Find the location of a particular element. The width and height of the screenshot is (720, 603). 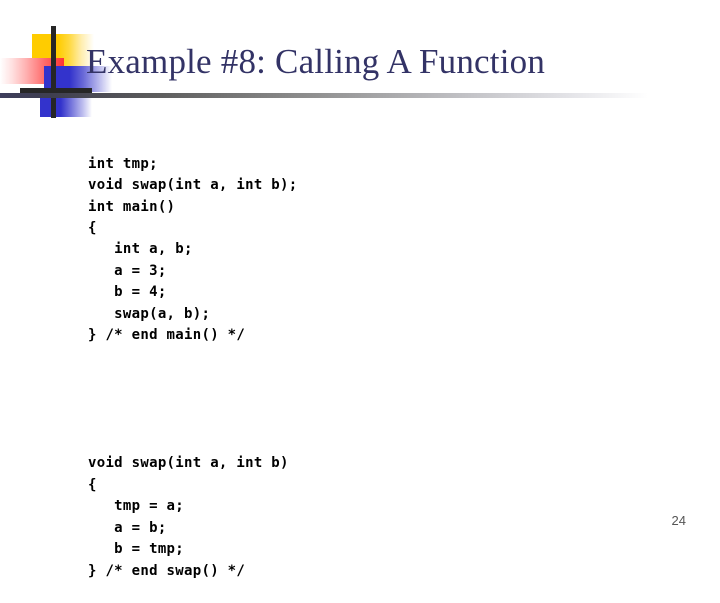

code-block-spacer is located at coordinates (193, 399).